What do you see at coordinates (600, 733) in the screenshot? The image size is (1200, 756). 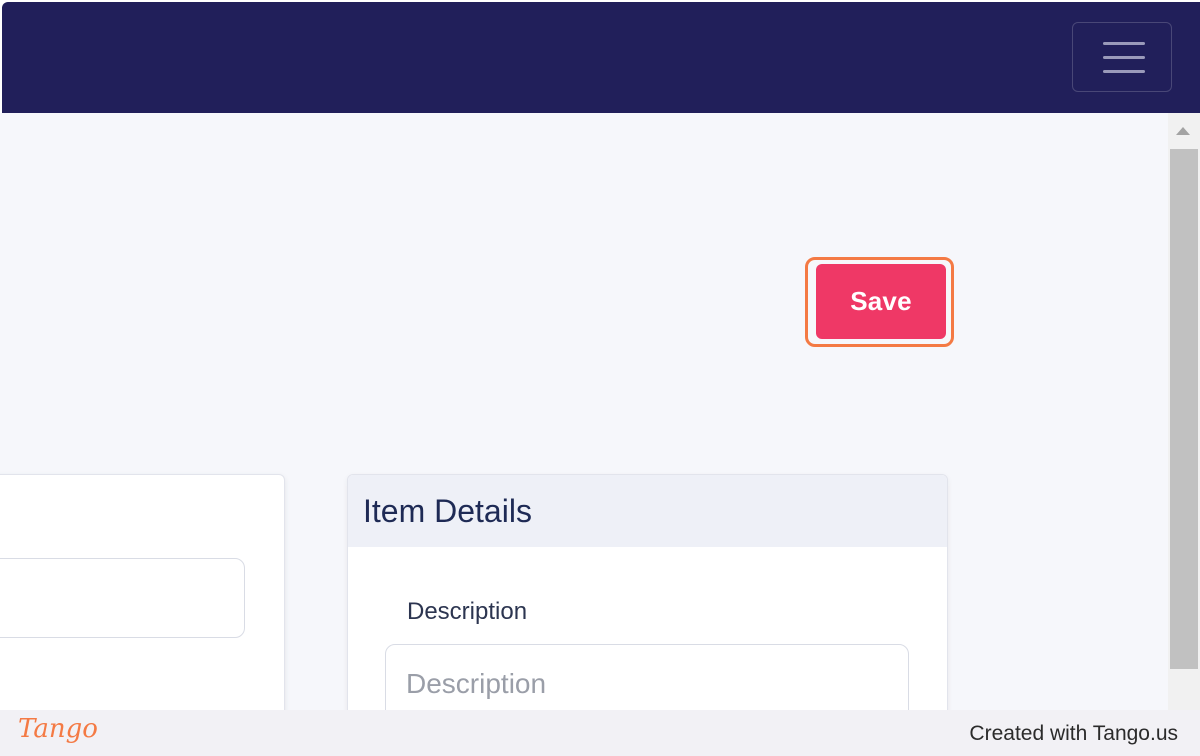 I see `footer: Tango Created with Tango.us` at bounding box center [600, 733].